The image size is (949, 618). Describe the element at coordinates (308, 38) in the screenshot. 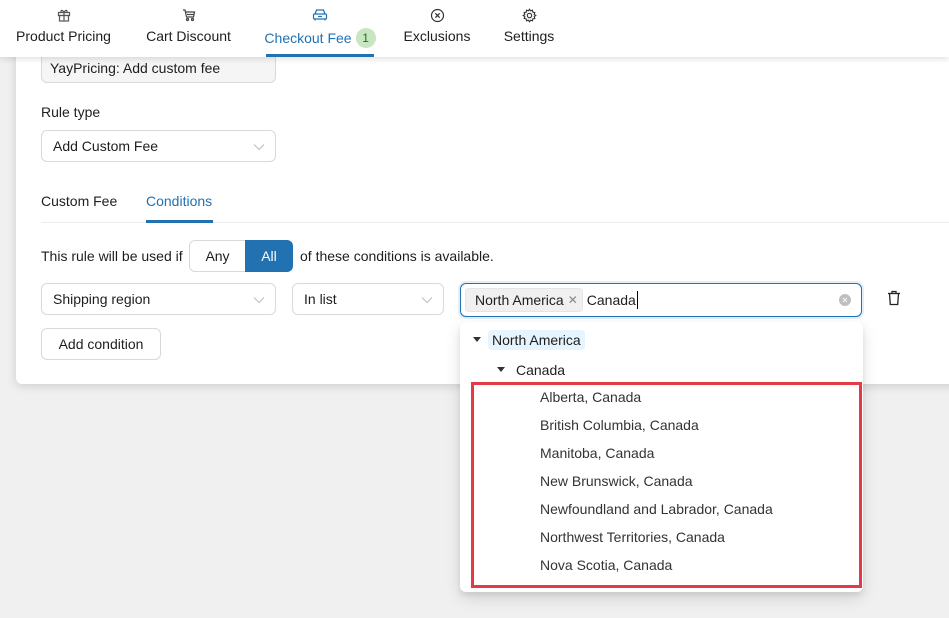

I see `tab-label-text: Checkout Fee` at that location.